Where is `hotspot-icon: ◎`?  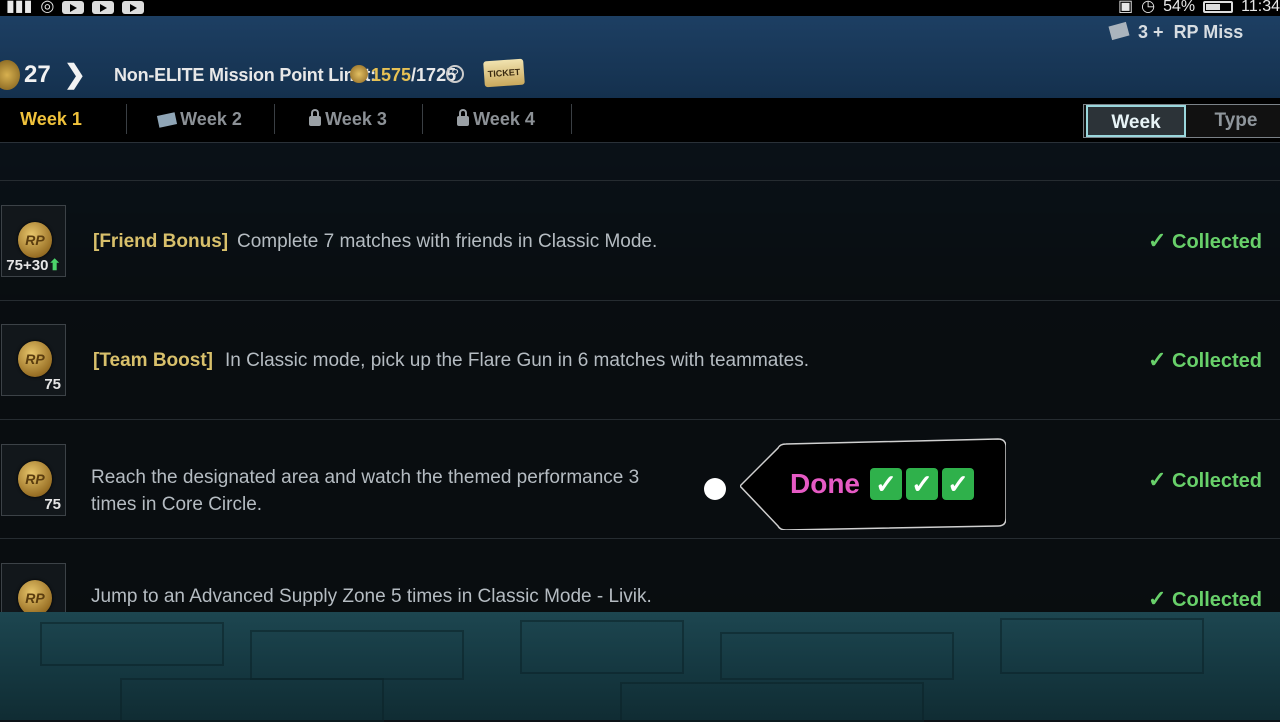
hotspot-icon: ◎ is located at coordinates (47, 7).